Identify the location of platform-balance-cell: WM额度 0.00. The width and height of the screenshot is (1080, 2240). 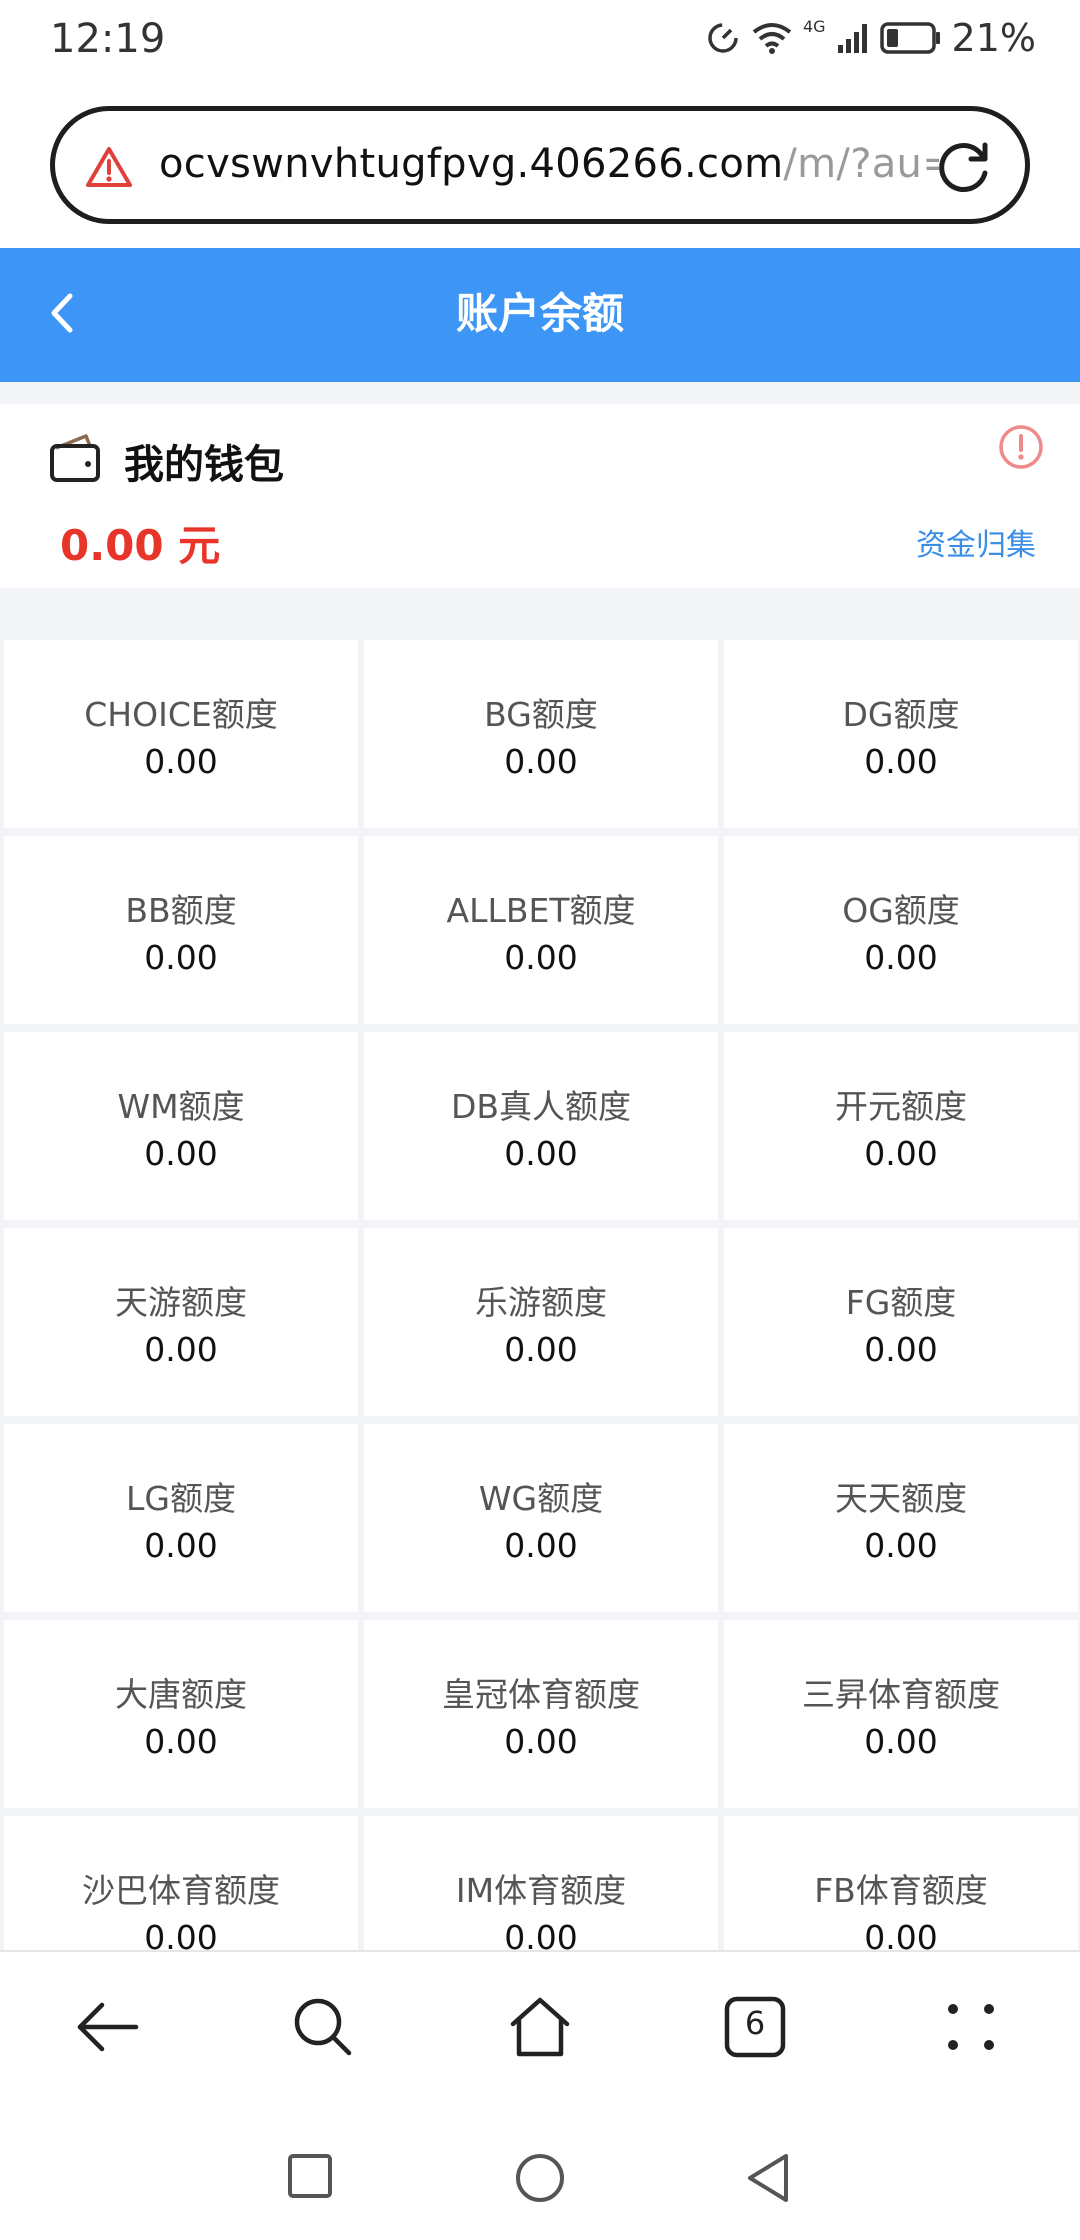
(181, 1126).